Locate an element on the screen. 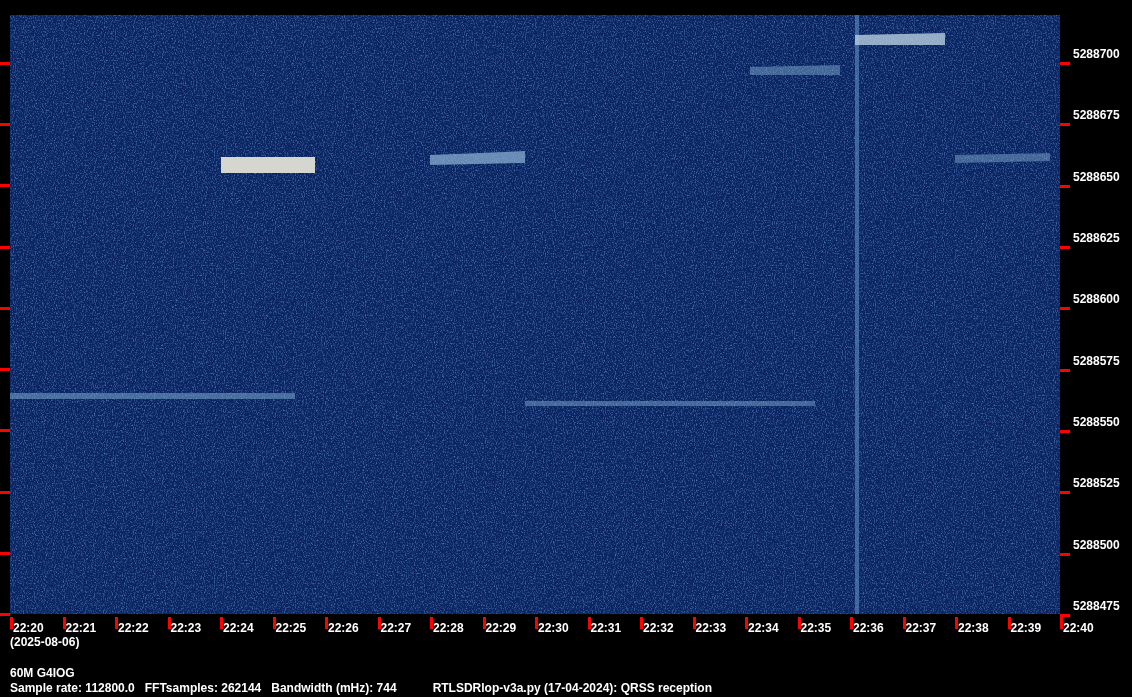  time-label: 22:24 is located at coordinates (238, 628).